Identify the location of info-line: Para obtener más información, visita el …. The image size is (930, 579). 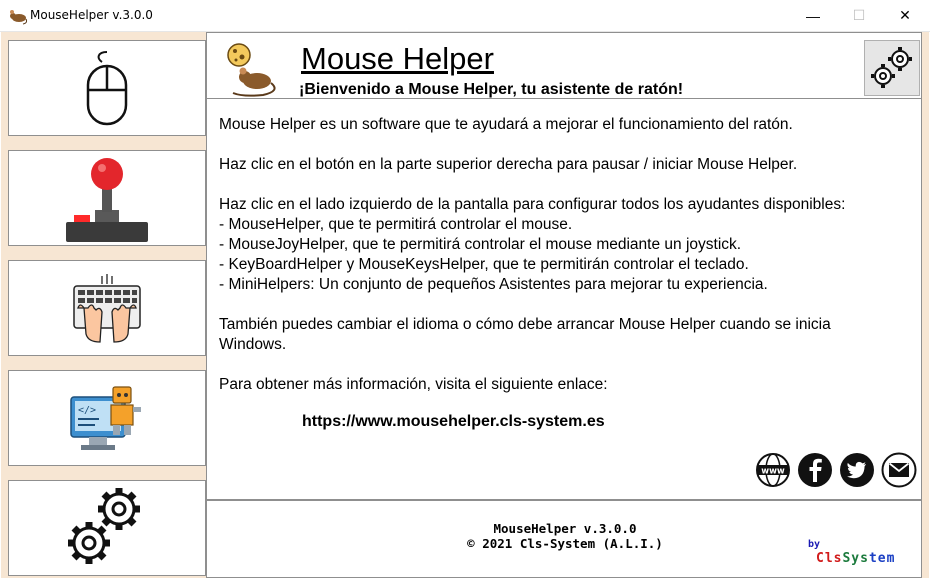
(413, 384).